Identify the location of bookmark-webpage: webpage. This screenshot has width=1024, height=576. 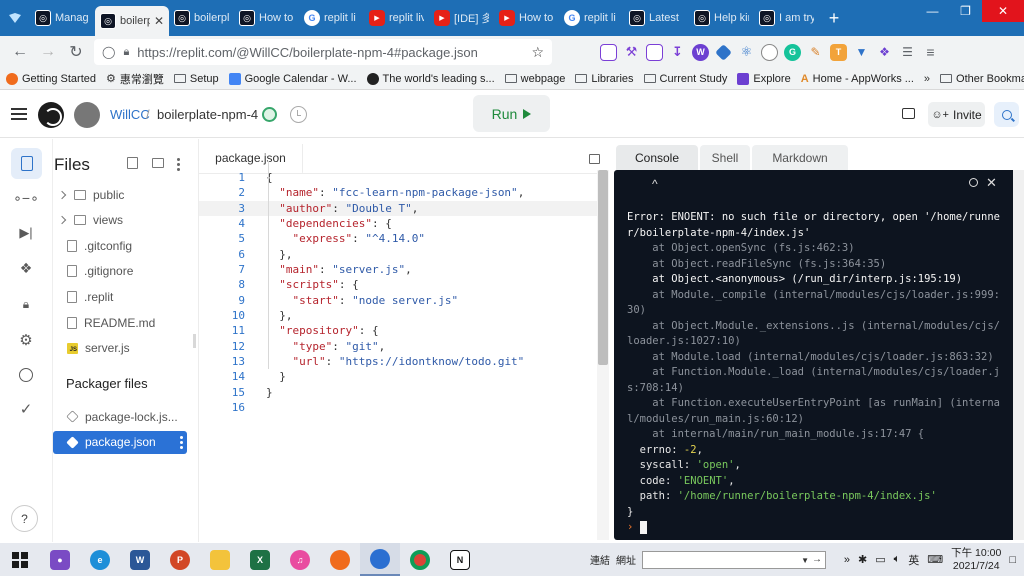
(534, 79).